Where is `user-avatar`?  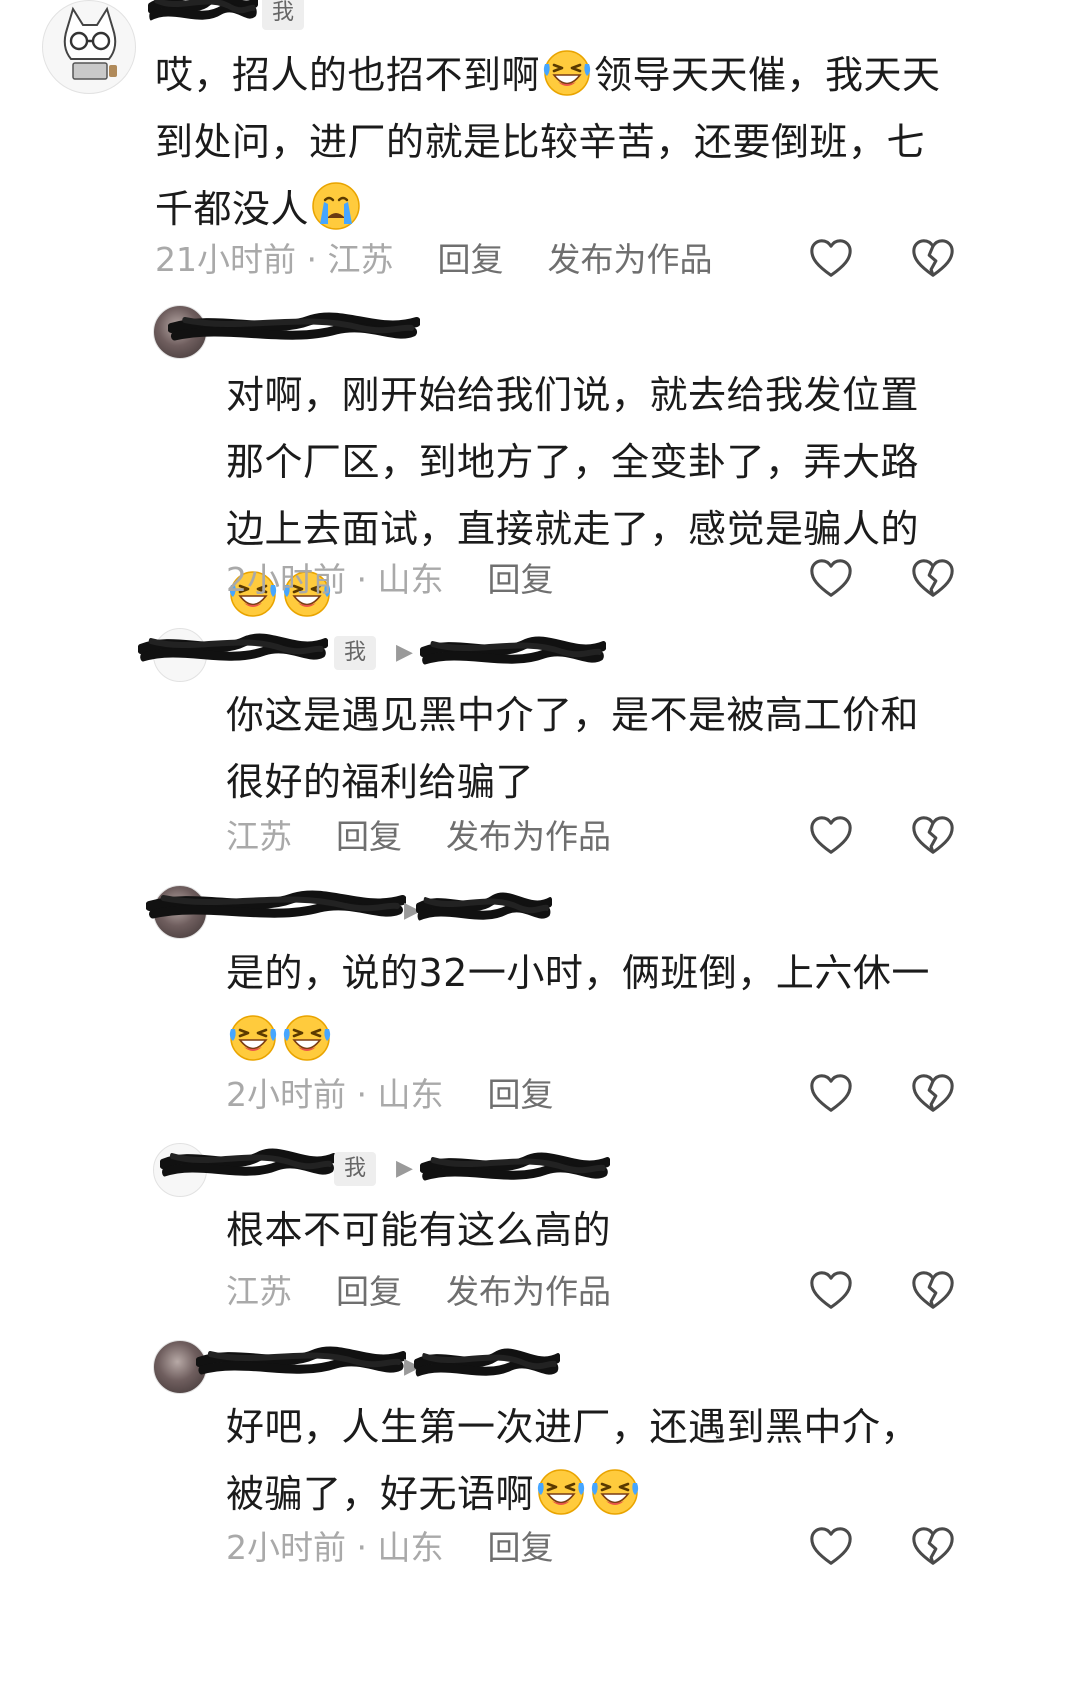 user-avatar is located at coordinates (89, 47).